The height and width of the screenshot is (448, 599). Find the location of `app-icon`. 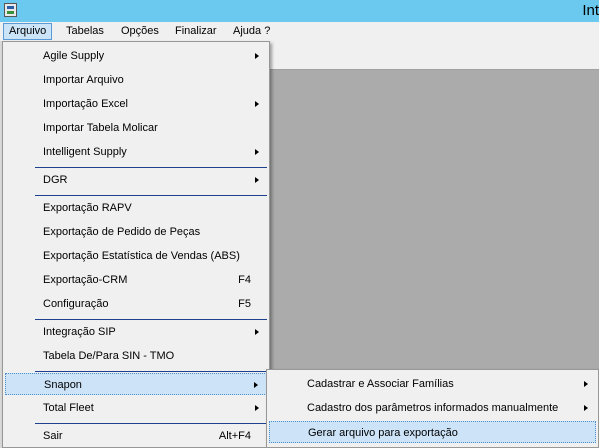

app-icon is located at coordinates (10, 10).